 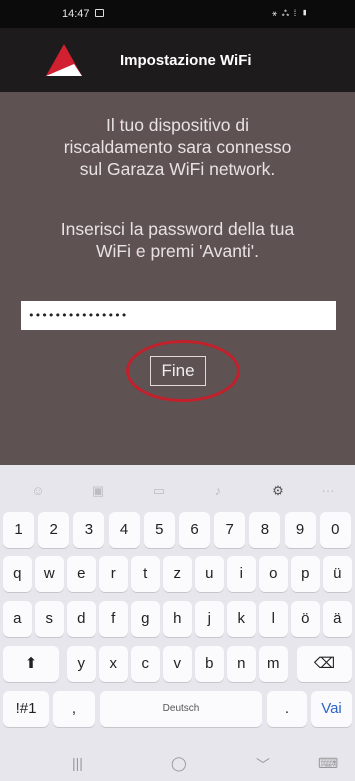 I want to click on status-bar: 14:47 ⚹ ⁂ ⁞ ▮, so click(x=177, y=14).